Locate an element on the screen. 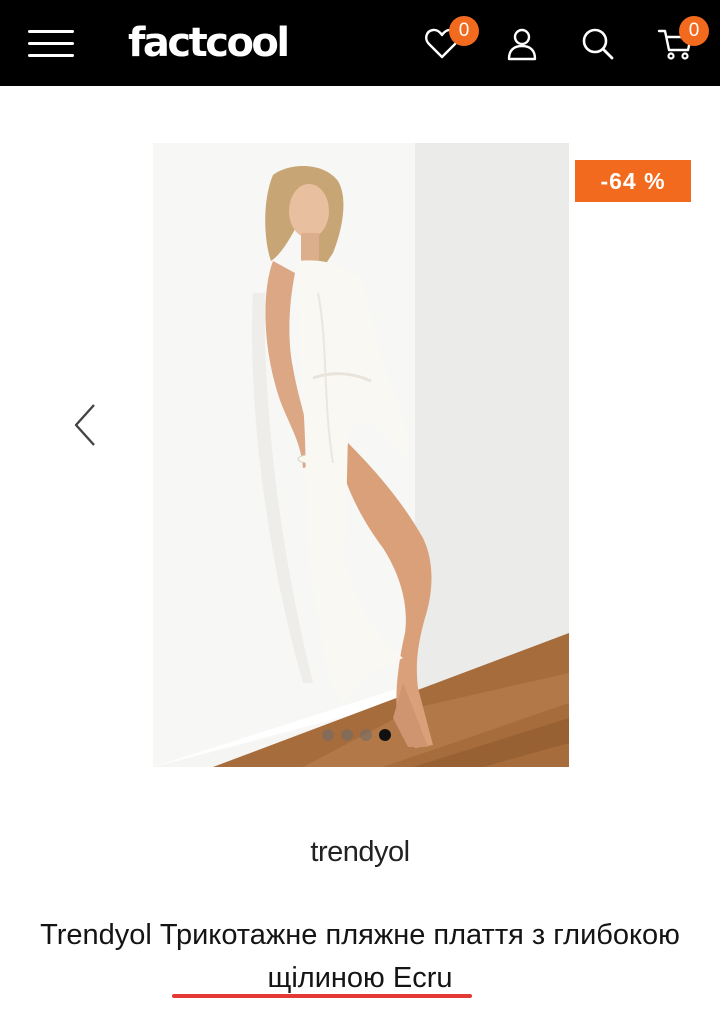 The image size is (720, 1029). brand-name: trendyol is located at coordinates (360, 852).